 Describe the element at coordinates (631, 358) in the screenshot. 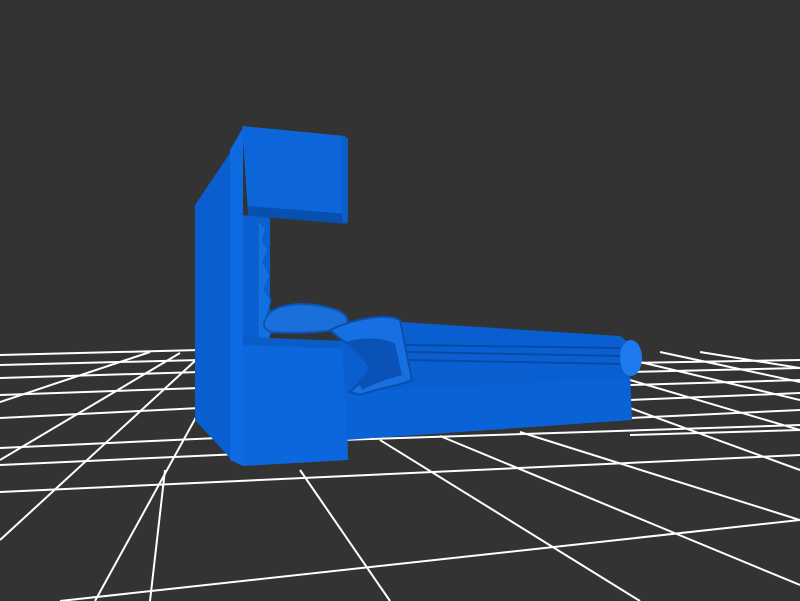

I see `mattress-end-cap` at that location.